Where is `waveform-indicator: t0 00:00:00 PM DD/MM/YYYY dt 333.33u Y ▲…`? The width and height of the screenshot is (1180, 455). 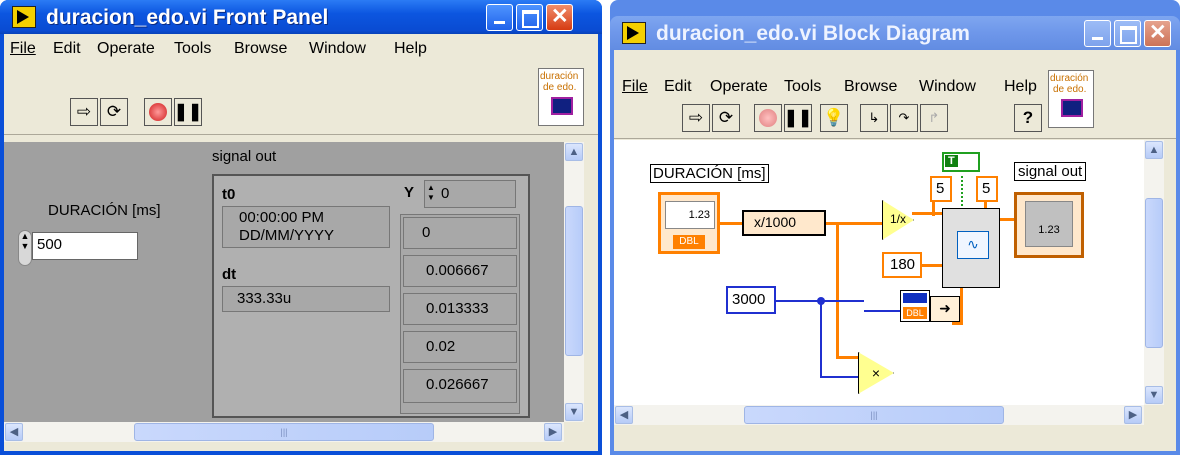 waveform-indicator: t0 00:00:00 PM DD/MM/YYYY dt 333.33u Y ▲… is located at coordinates (371, 296).